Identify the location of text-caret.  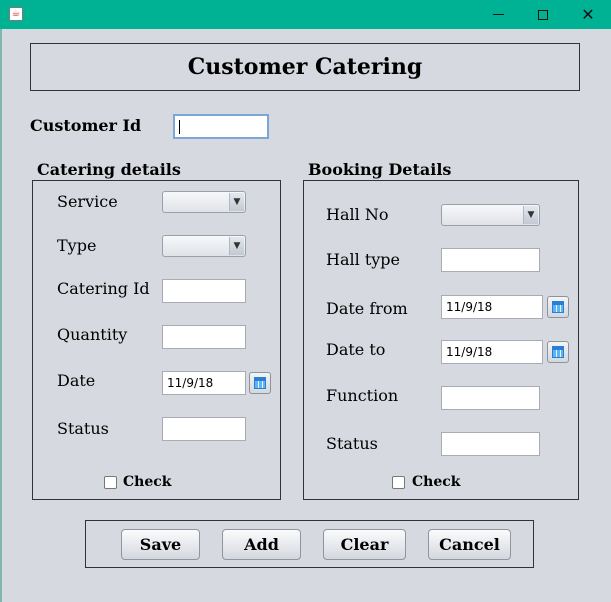
(179, 126).